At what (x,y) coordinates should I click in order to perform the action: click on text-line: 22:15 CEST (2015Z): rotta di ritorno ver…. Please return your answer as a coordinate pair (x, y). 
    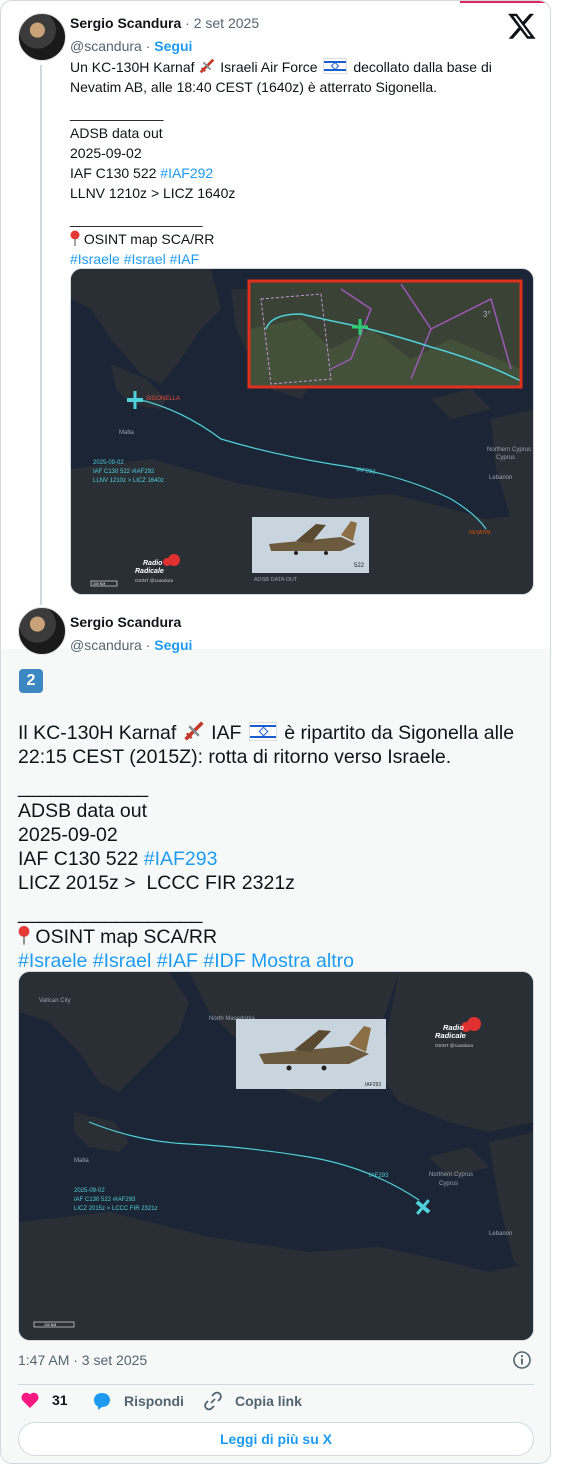
    Looking at the image, I should click on (235, 757).